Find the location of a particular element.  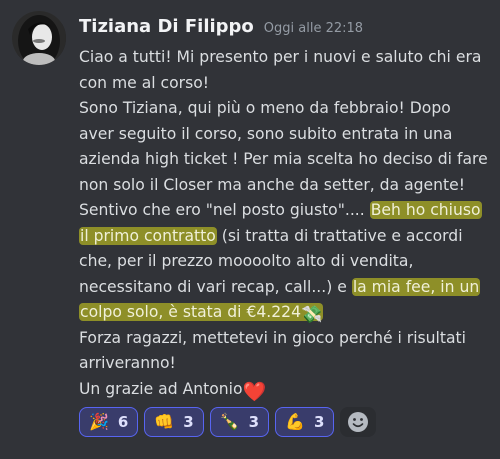

avatar is located at coordinates (39, 38).